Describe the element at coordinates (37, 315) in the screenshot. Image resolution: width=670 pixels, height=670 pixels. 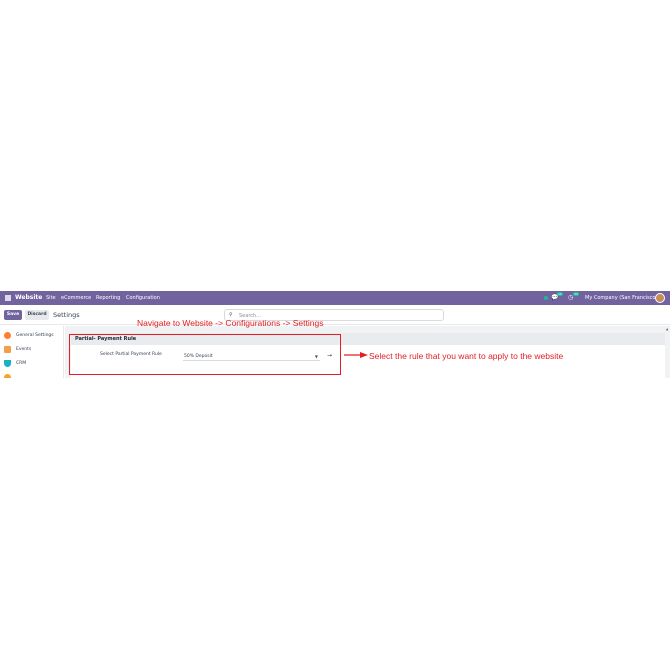
I see `discard-button: Discard` at that location.